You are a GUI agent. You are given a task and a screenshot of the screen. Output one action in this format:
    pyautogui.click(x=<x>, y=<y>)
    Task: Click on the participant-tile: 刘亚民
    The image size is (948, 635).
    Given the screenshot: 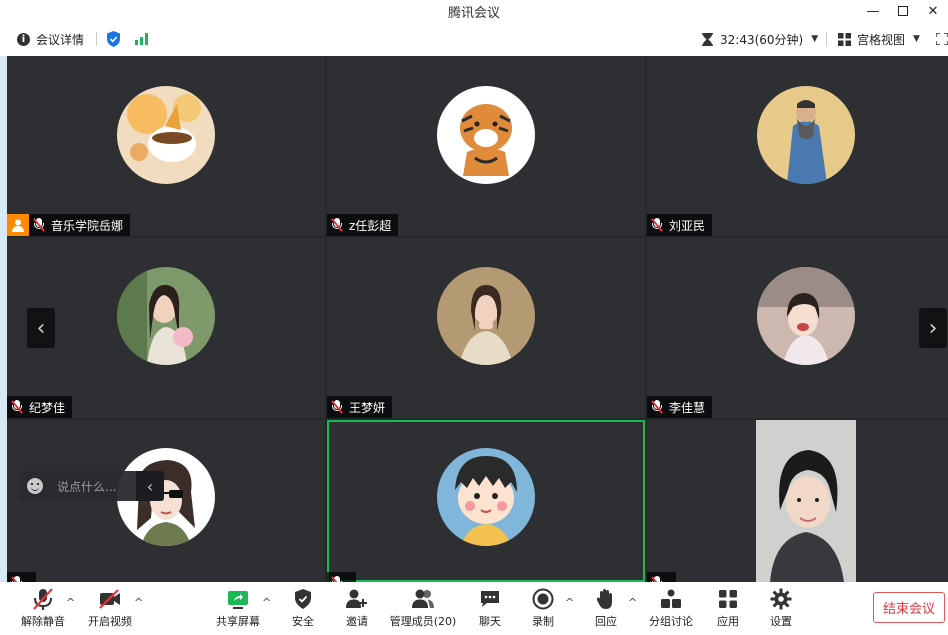 What is the action you would take?
    pyautogui.click(x=797, y=146)
    